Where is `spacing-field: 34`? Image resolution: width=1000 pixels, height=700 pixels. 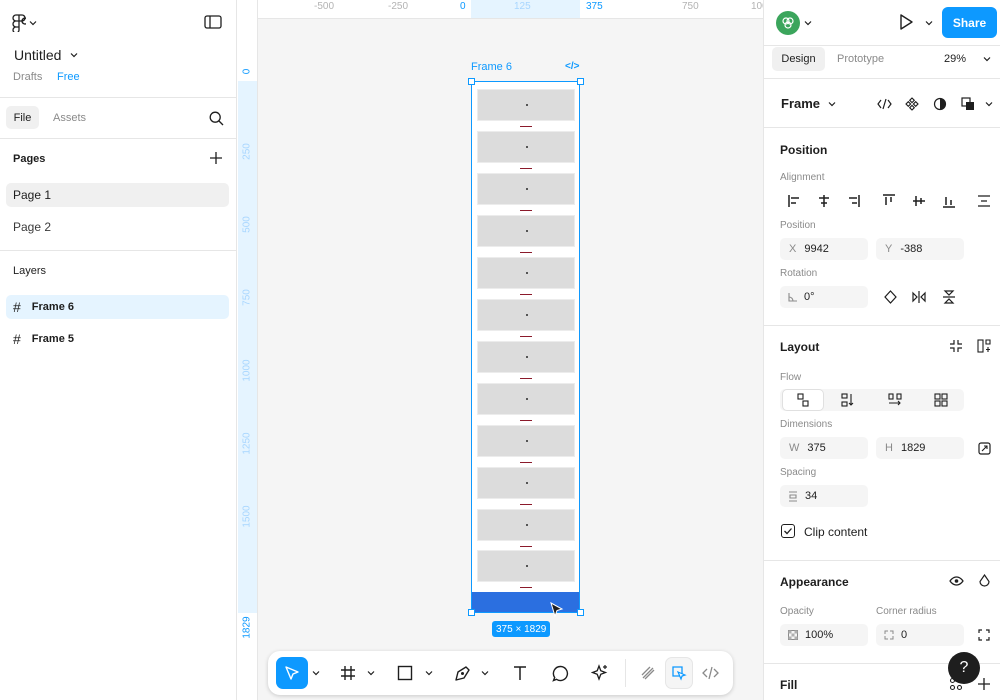 spacing-field: 34 is located at coordinates (824, 496).